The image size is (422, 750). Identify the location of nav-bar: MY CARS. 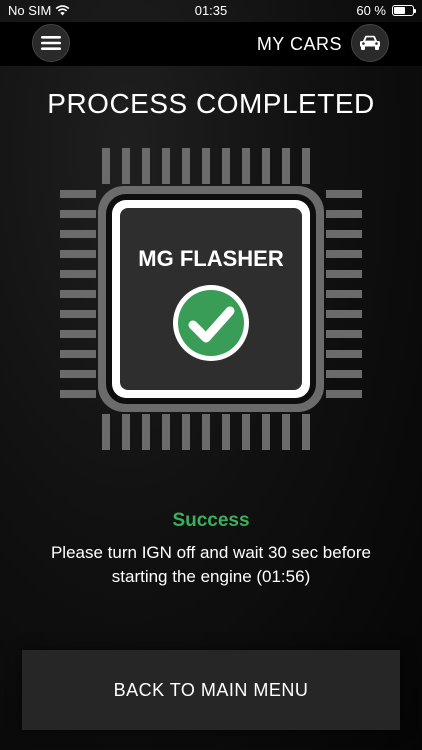
(211, 44).